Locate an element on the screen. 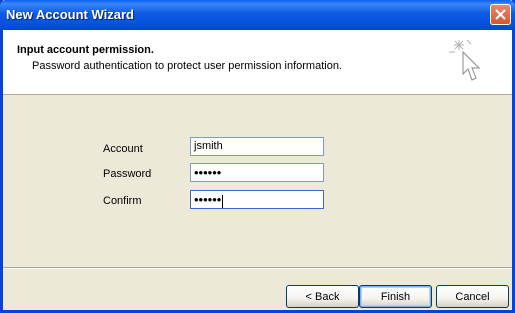  account-value: jsmith is located at coordinates (208, 146).